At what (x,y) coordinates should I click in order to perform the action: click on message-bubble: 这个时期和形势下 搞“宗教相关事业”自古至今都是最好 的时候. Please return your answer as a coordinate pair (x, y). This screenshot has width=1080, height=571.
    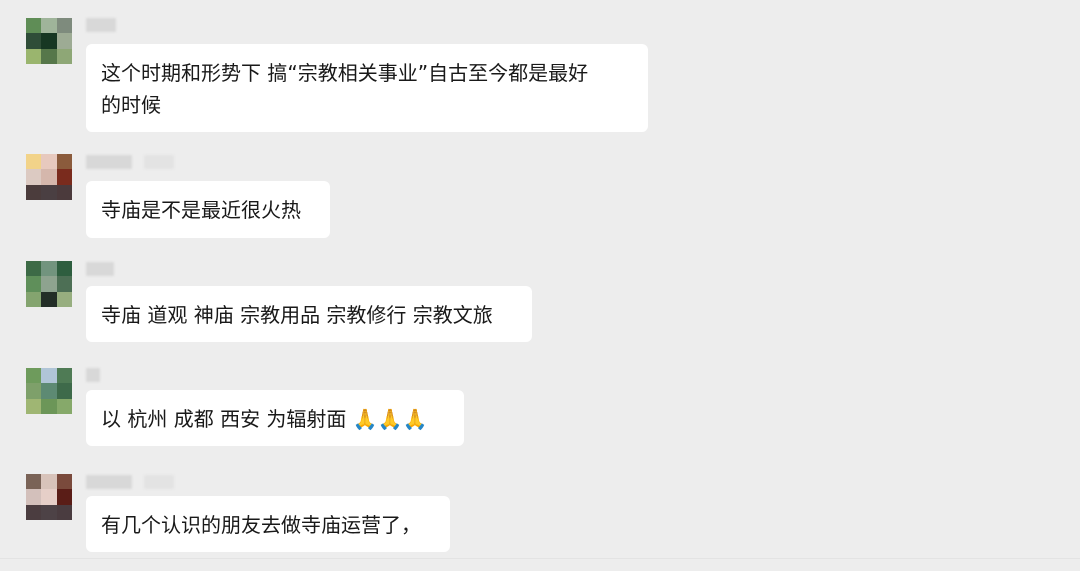
    Looking at the image, I should click on (367, 88).